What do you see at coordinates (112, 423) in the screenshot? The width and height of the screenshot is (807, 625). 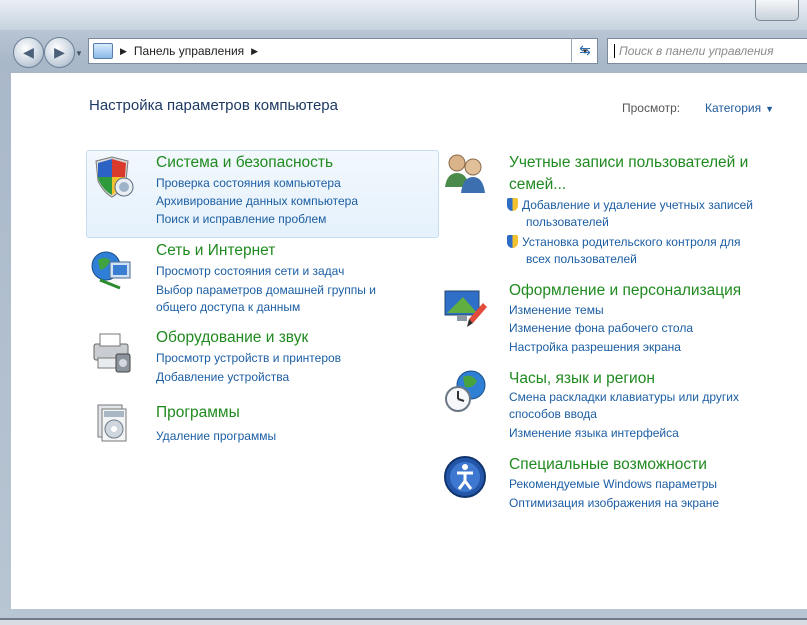 I see `programs-icon` at bounding box center [112, 423].